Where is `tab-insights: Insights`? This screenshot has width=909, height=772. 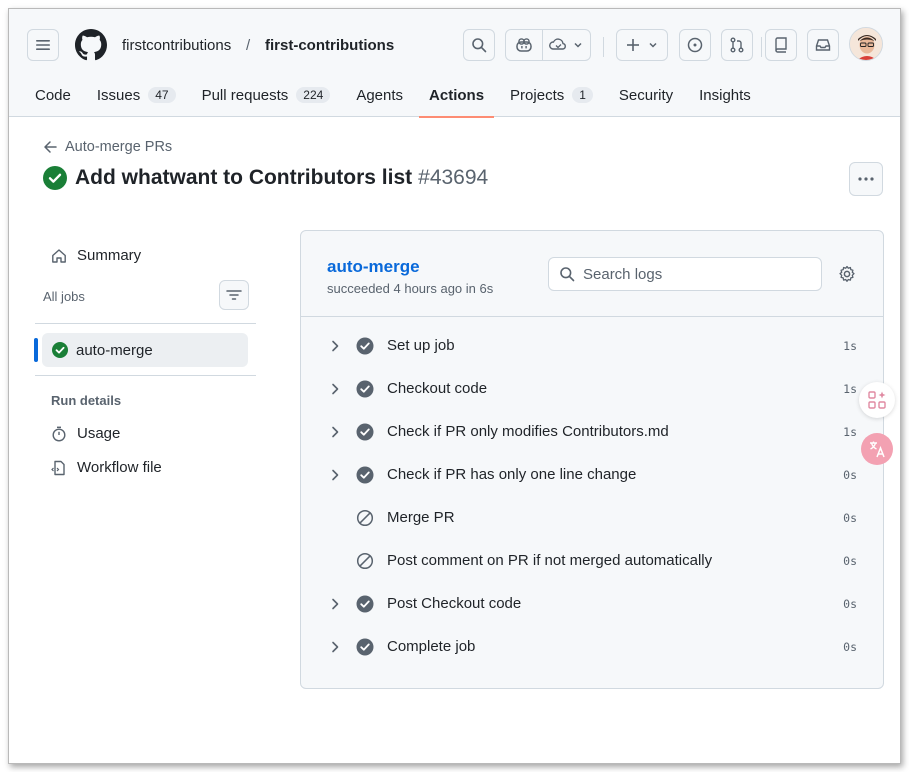 tab-insights: Insights is located at coordinates (725, 95).